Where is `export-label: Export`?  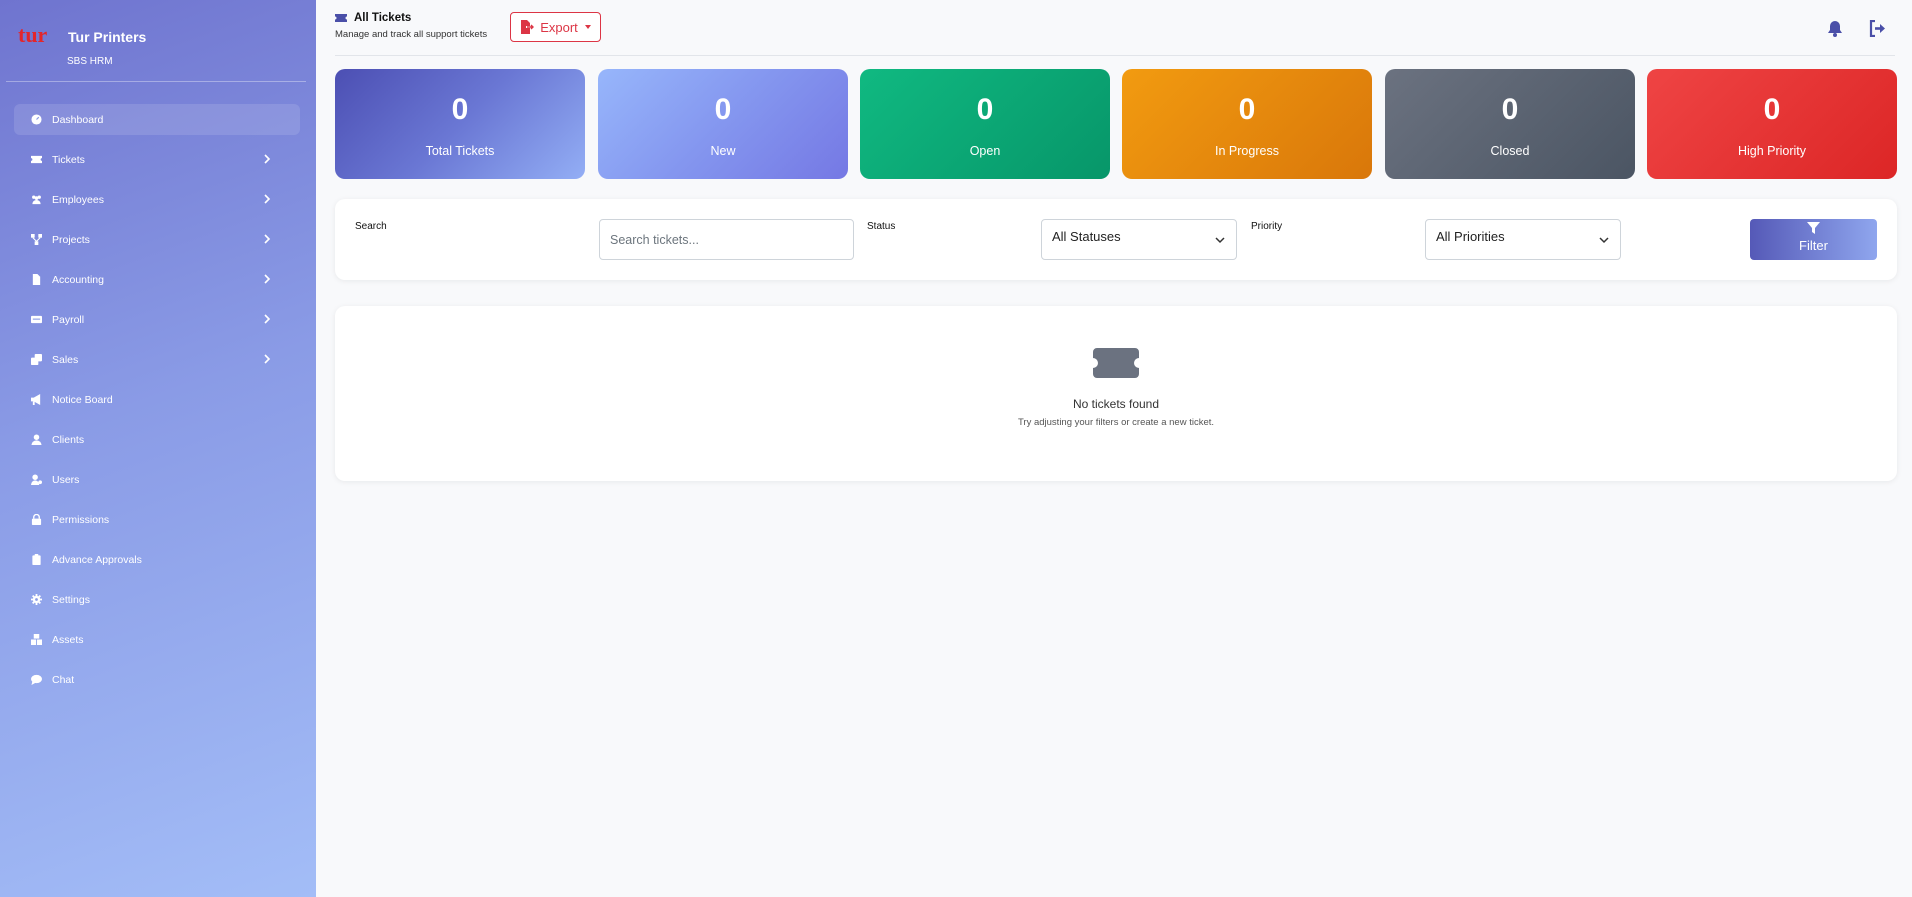 export-label: Export is located at coordinates (559, 27).